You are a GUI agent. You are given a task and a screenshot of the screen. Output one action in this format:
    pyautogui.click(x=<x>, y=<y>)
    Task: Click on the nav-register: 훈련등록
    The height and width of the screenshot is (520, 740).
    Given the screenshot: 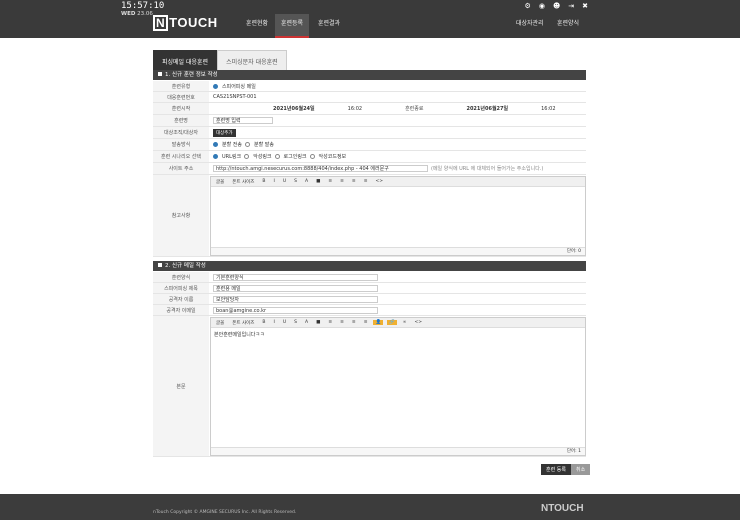 What is the action you would take?
    pyautogui.click(x=292, y=26)
    